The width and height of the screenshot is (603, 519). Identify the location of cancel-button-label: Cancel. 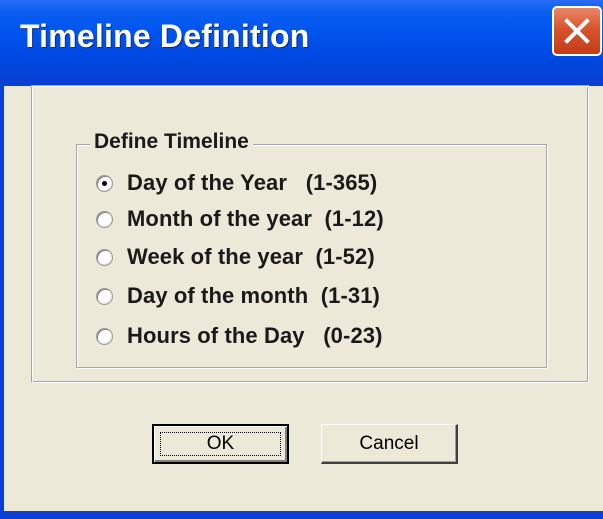
(389, 443).